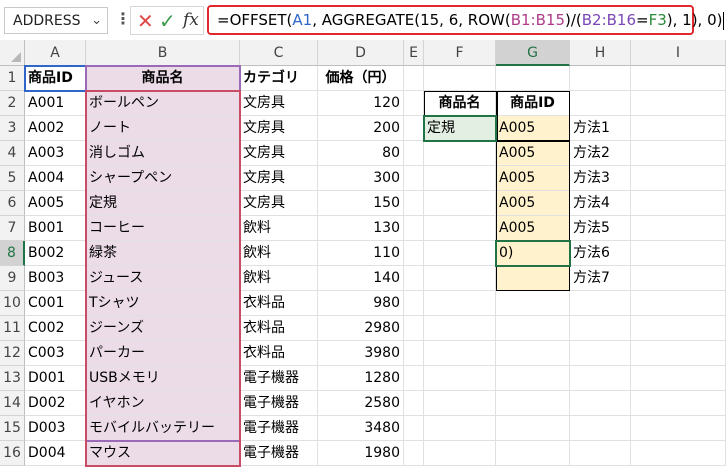 The image size is (726, 475). Describe the element at coordinates (361, 203) in the screenshot. I see `price-cell: 150` at that location.